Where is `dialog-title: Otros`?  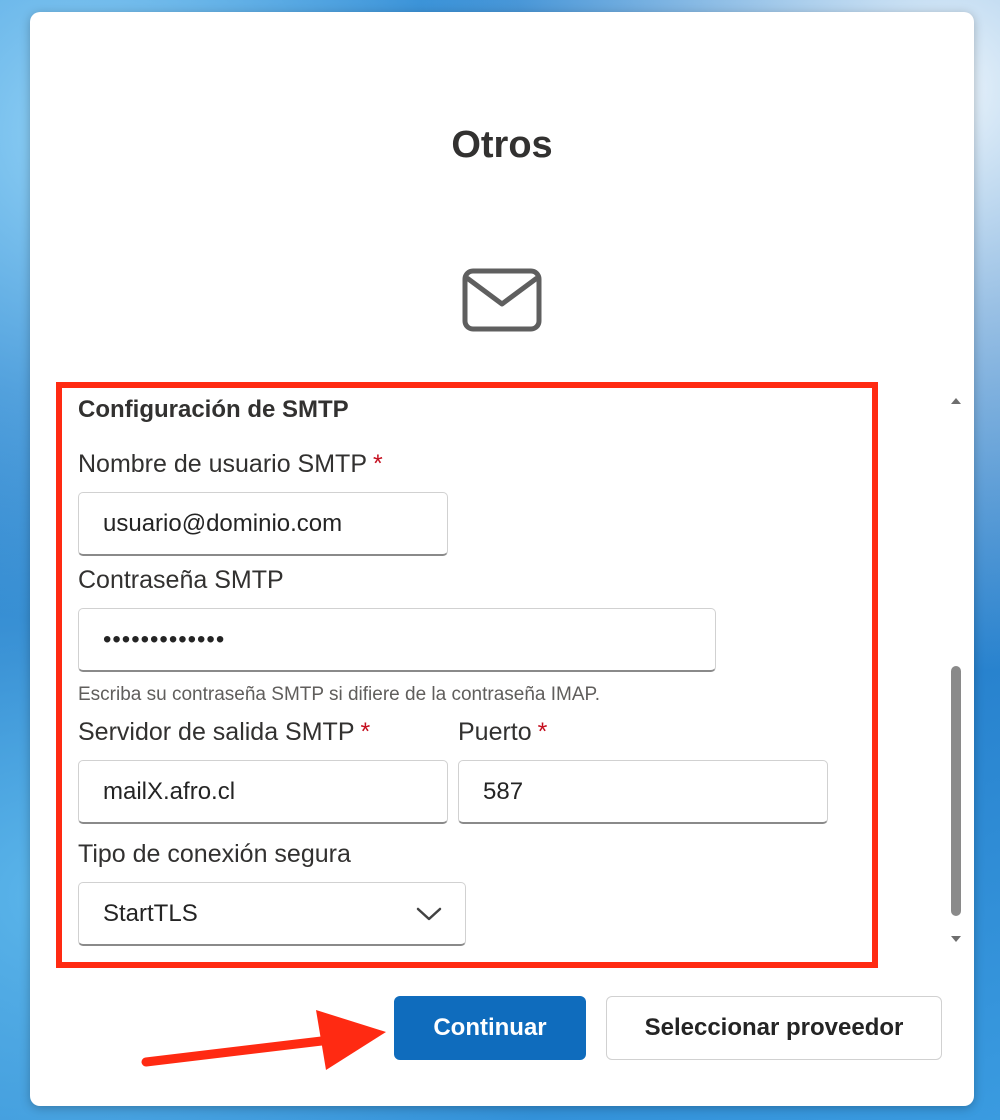
dialog-title: Otros is located at coordinates (502, 145).